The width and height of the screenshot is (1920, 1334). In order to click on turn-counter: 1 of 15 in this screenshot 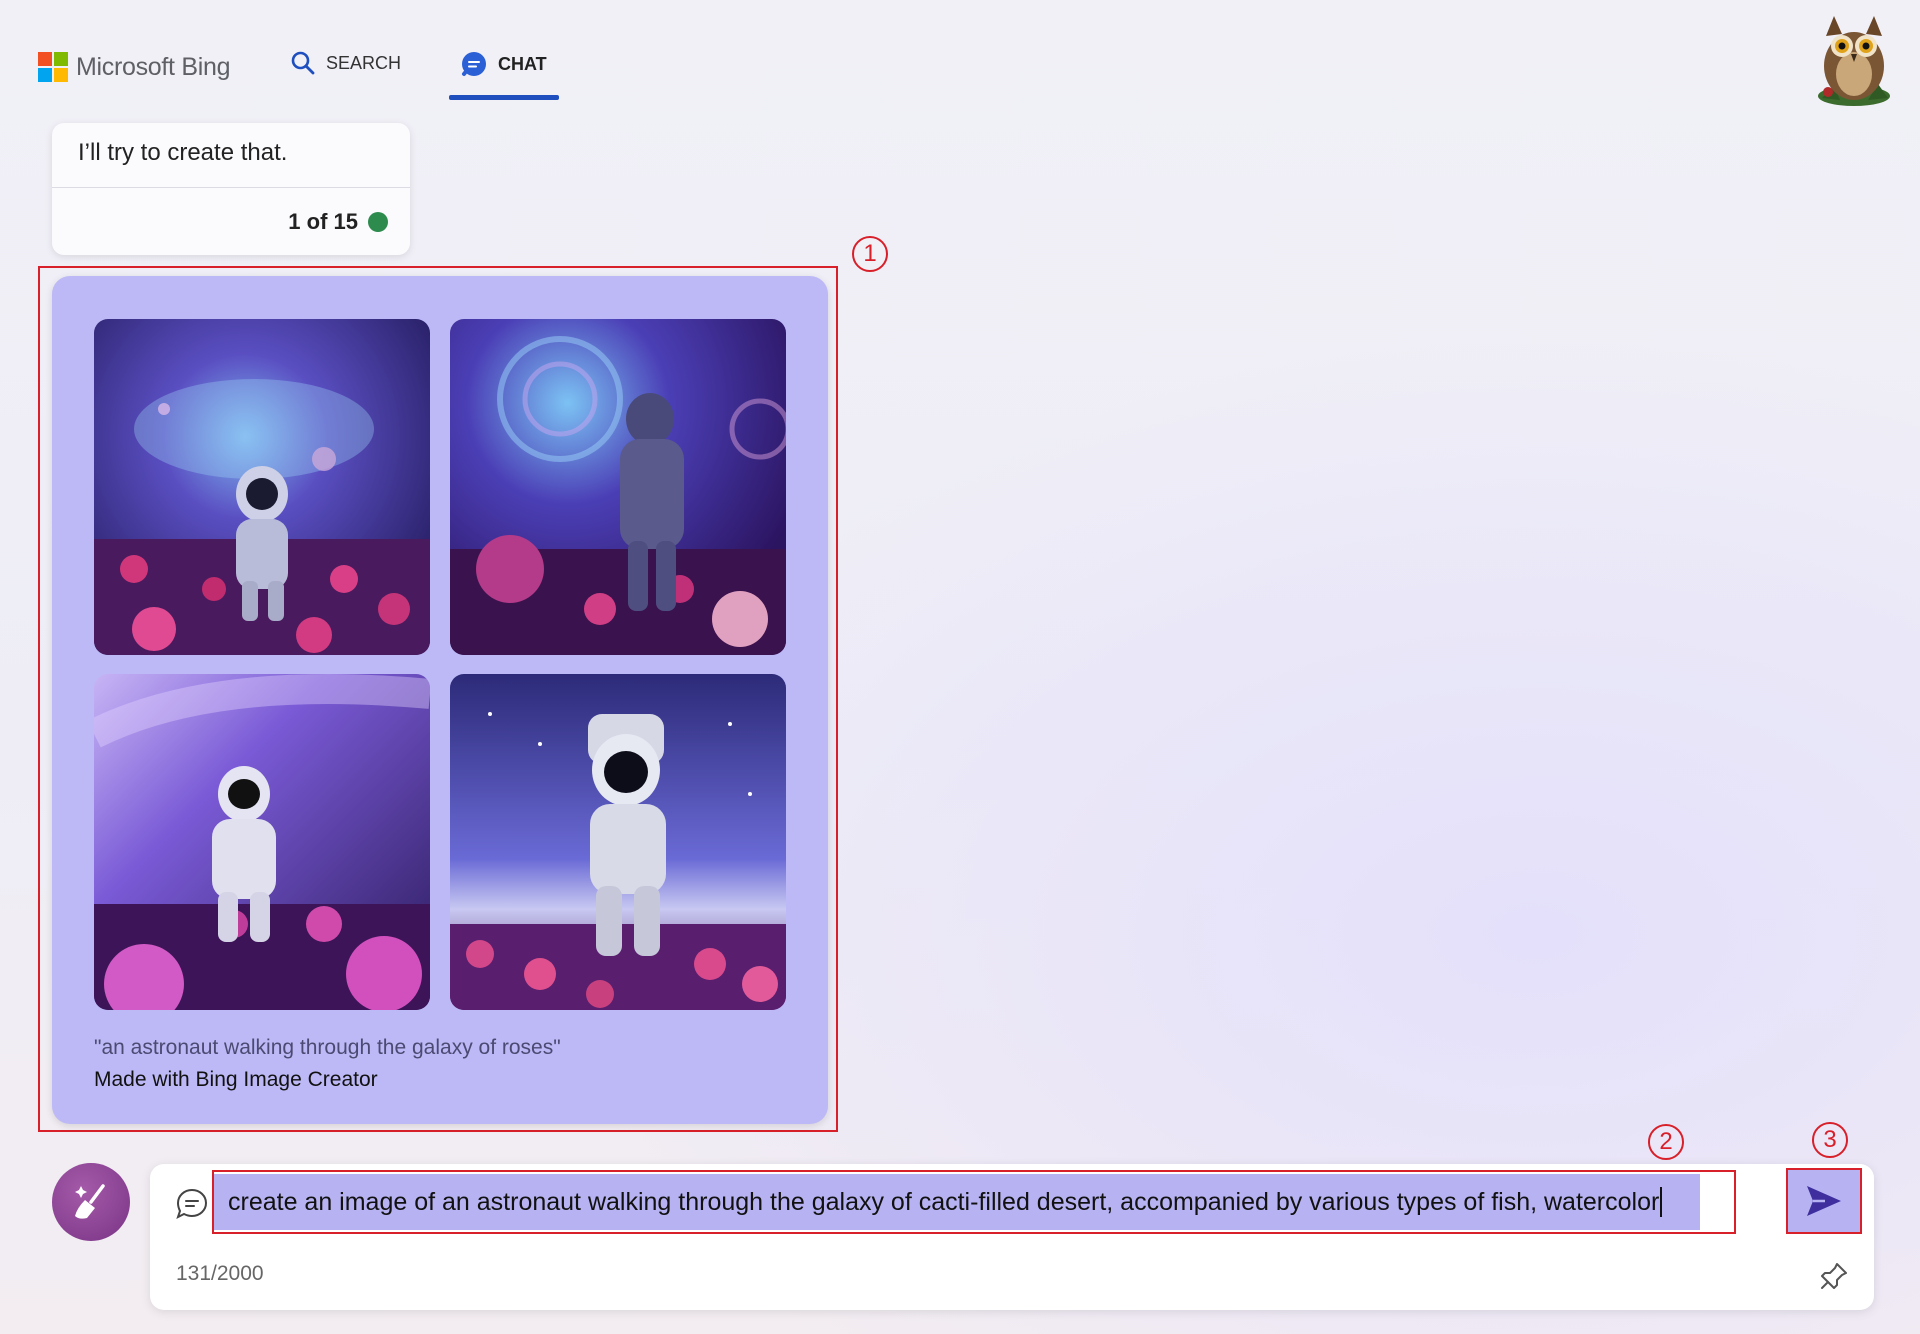, I will do `click(338, 222)`.